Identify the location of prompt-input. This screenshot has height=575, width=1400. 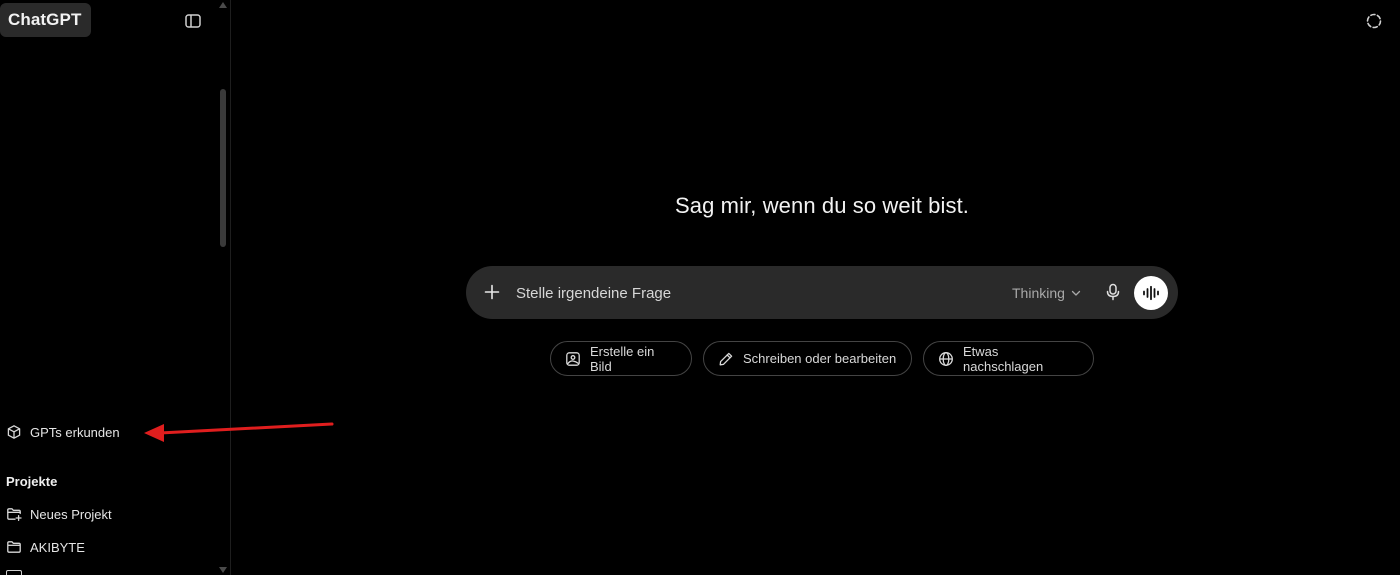
(726, 293).